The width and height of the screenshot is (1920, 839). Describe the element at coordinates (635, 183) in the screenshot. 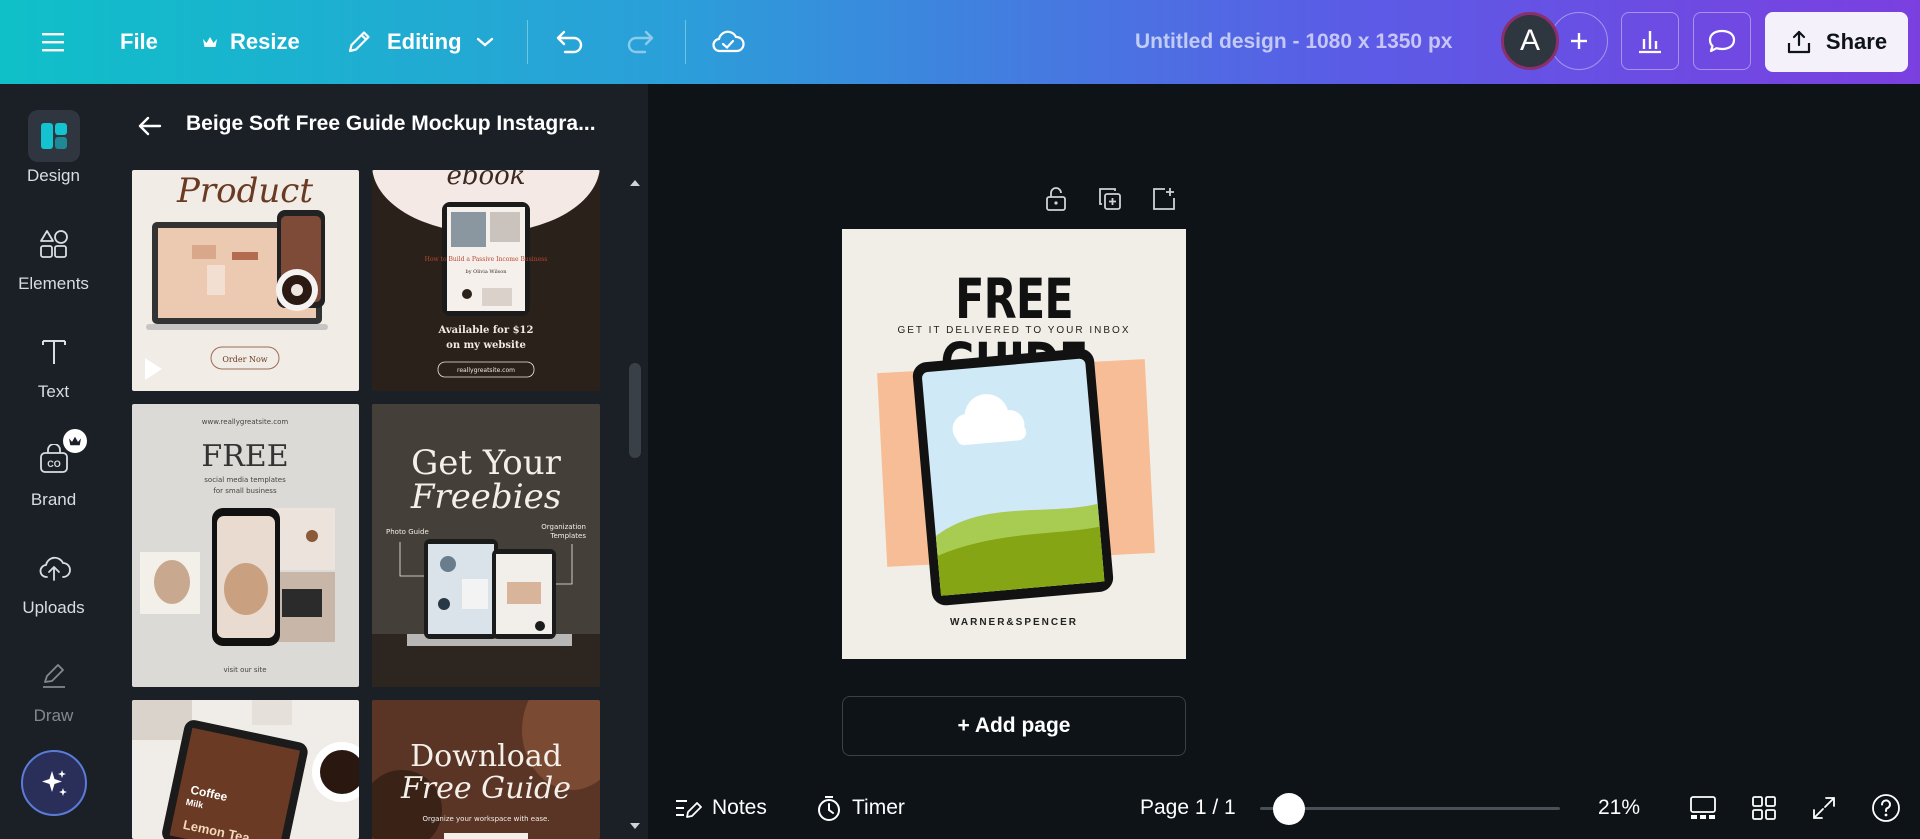

I see `scroll-up-icon` at that location.